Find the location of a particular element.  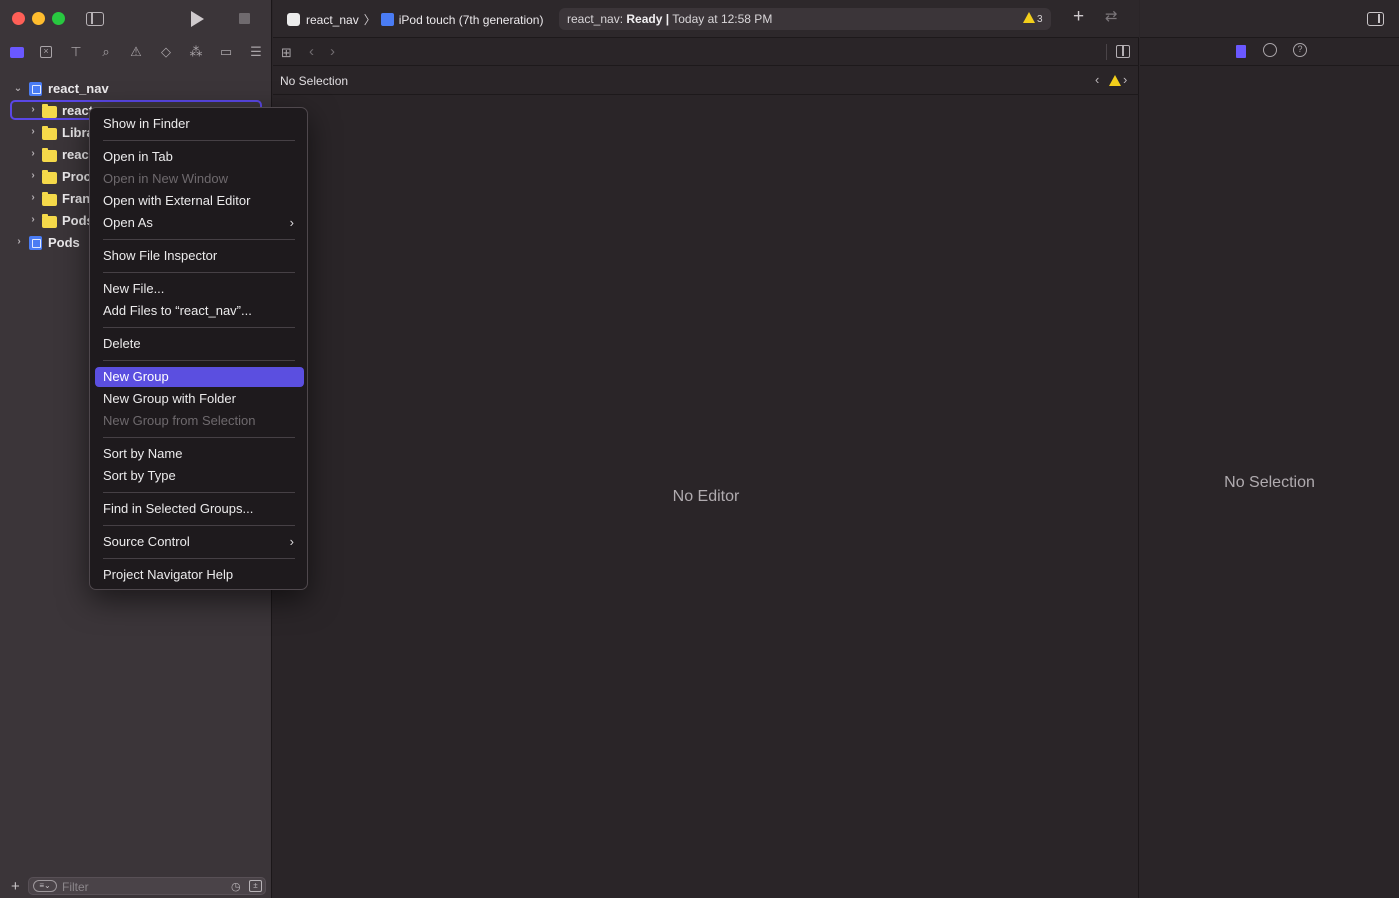

status-project: react_nav: is located at coordinates (595, 19).